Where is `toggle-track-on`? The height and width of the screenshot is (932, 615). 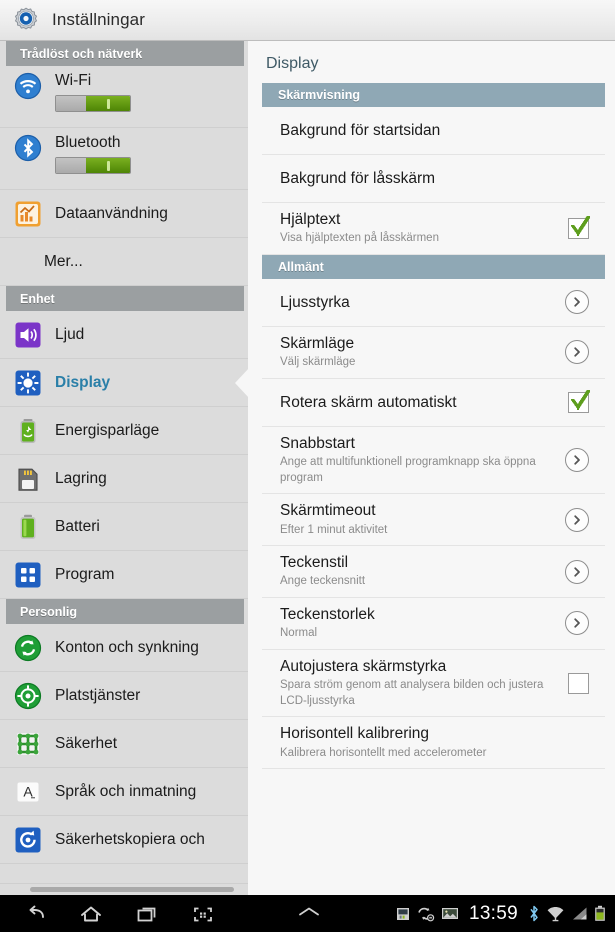
toggle-track-on is located at coordinates (108, 165).